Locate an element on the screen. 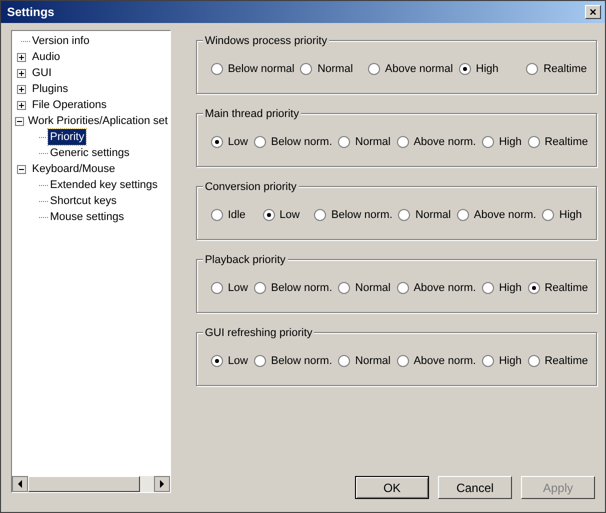  group-title: GUI refreshing priority is located at coordinates (258, 333).